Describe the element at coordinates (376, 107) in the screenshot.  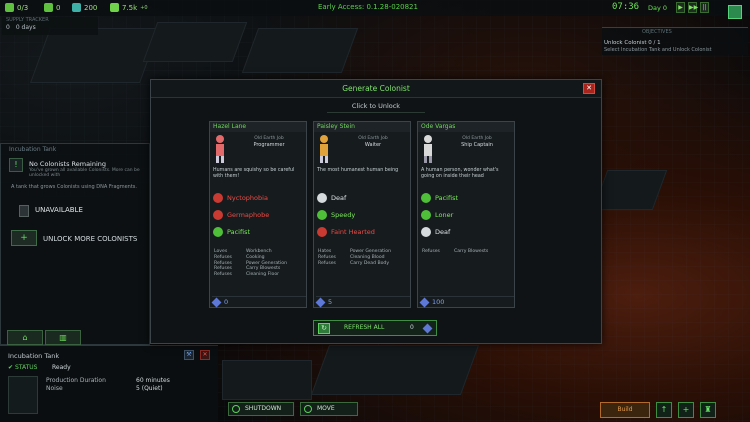
I see `click-to-unlock-hint: Click to Unlock` at that location.